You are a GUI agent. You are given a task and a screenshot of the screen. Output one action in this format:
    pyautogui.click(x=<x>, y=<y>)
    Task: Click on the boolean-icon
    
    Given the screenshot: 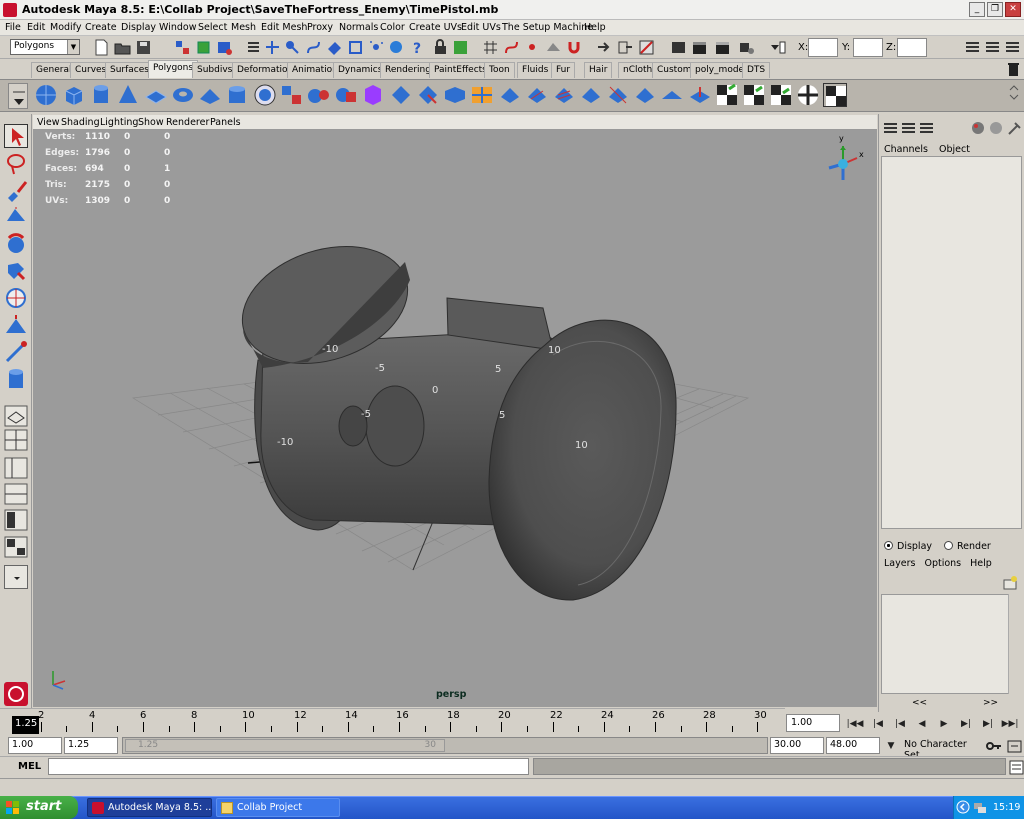 What is the action you would take?
    pyautogui.click(x=346, y=95)
    